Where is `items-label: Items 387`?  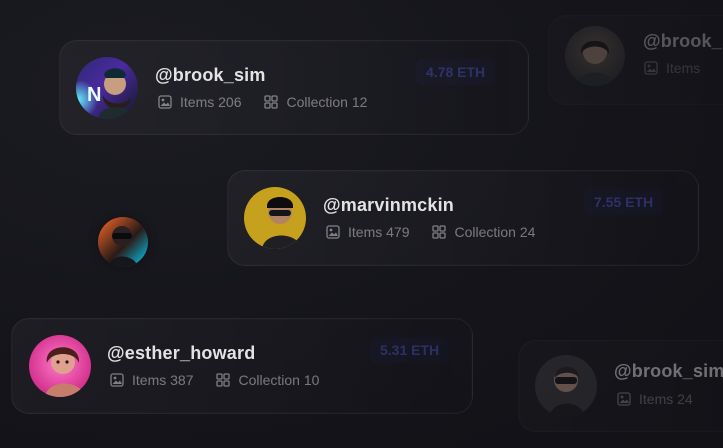 items-label: Items 387 is located at coordinates (163, 380).